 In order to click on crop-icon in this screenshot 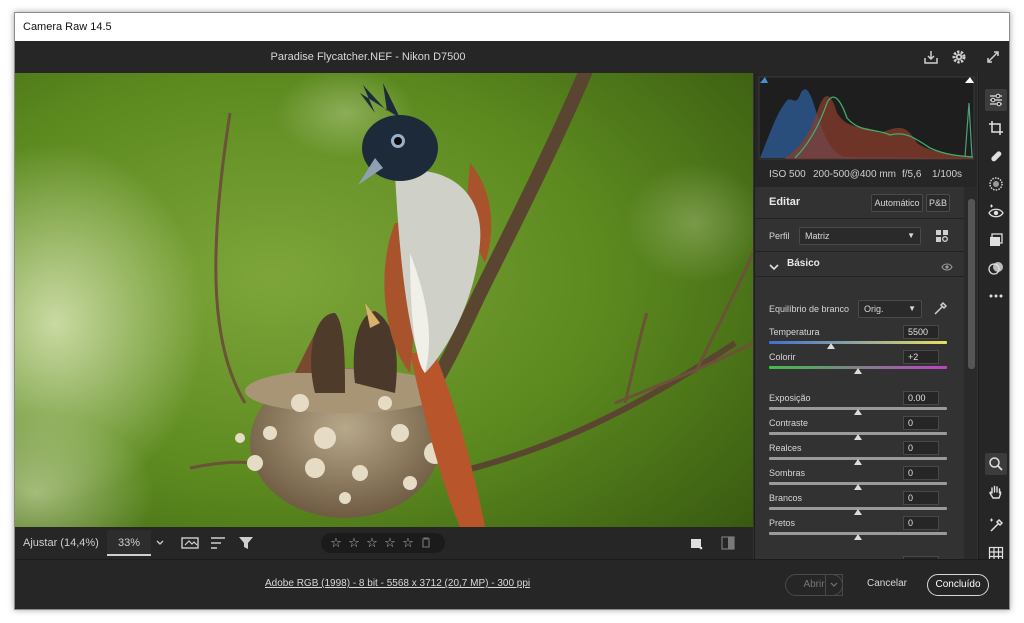, I will do `click(996, 128)`.